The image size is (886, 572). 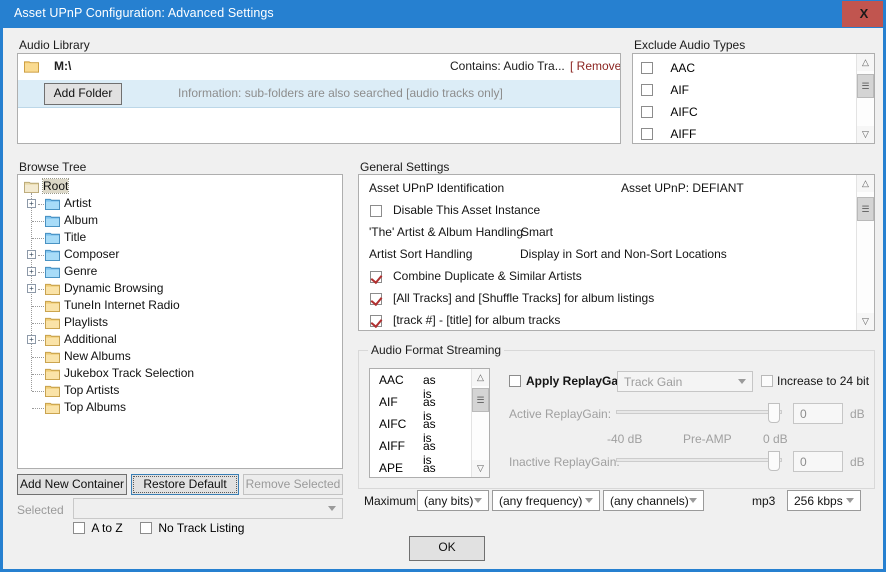 I want to click on inactive-replaygain-value-field: 0, so click(x=818, y=461).